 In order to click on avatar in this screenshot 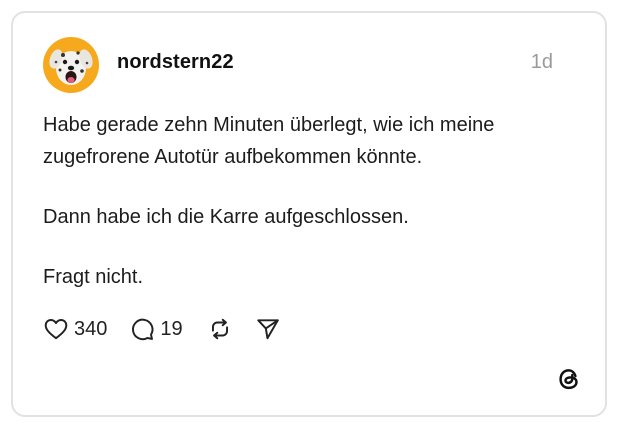, I will do `click(71, 65)`.